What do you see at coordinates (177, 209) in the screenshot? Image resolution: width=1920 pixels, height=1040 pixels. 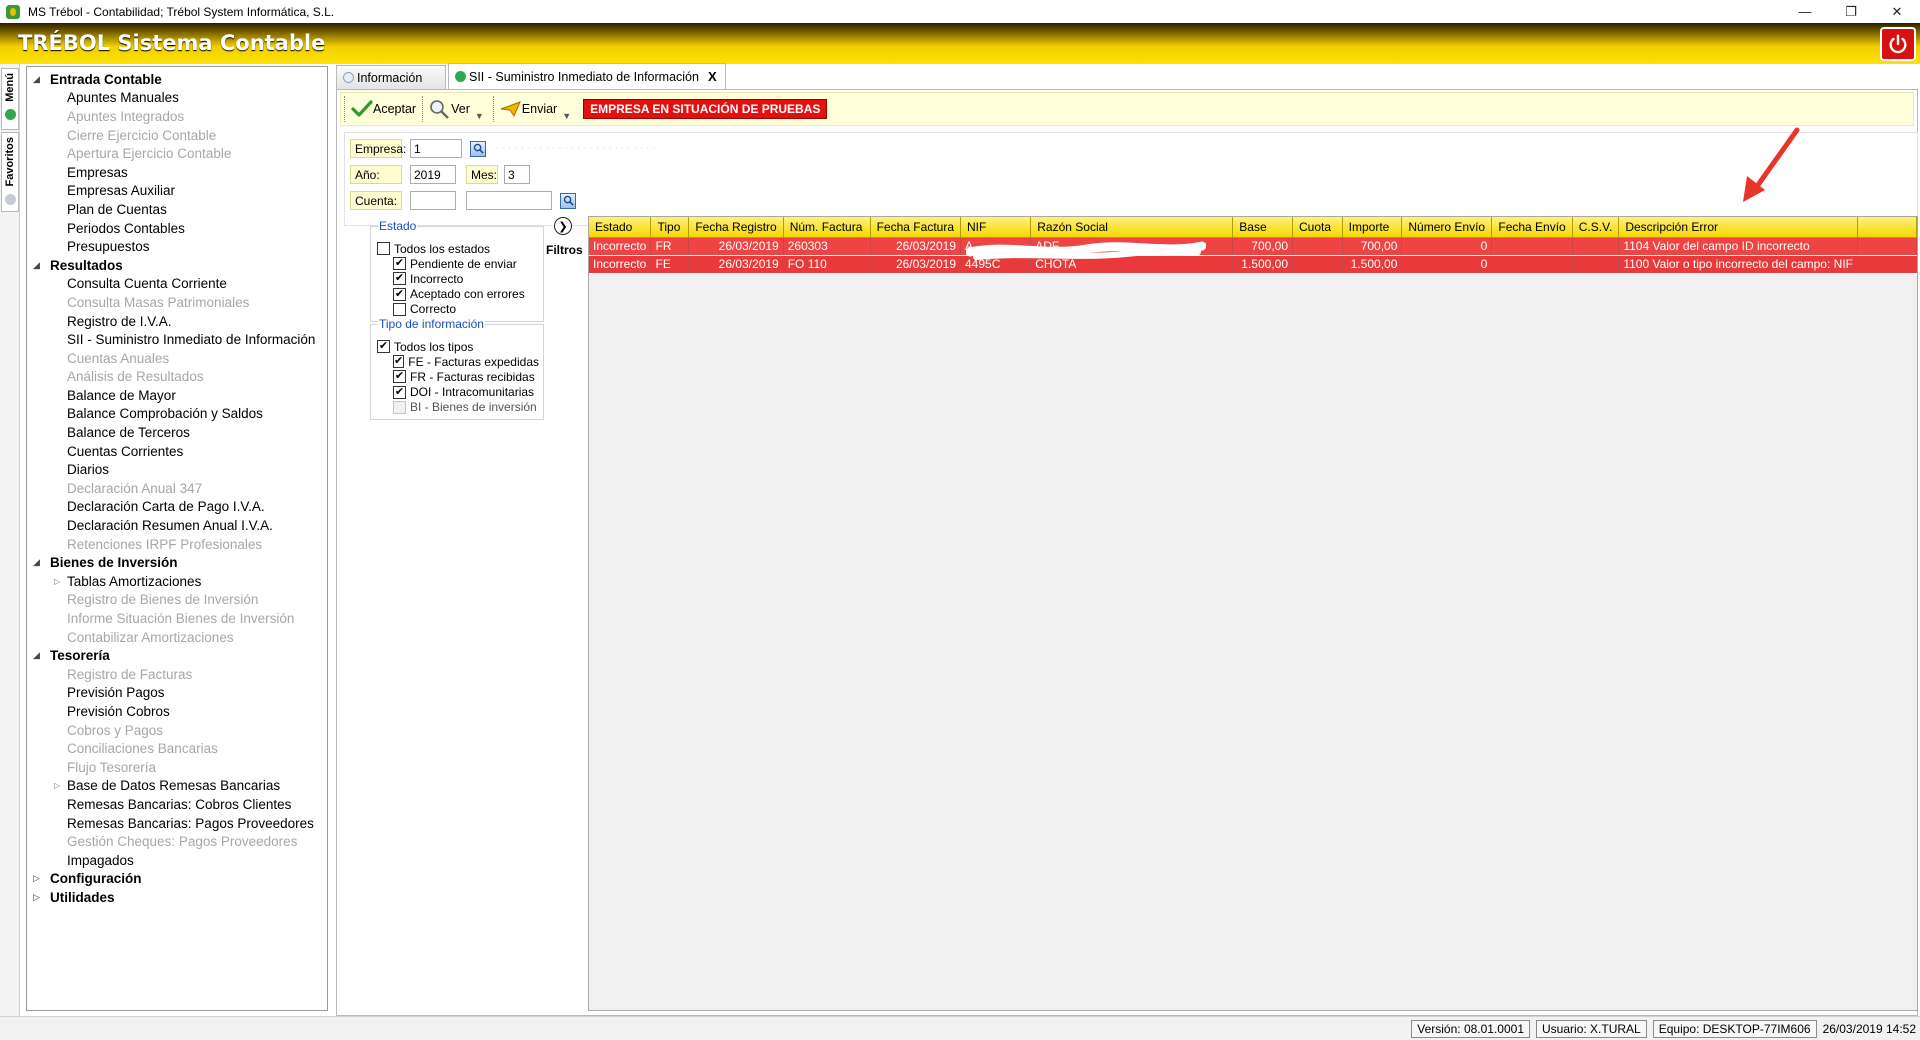 I see `tree-item: Plan de Cuentas` at bounding box center [177, 209].